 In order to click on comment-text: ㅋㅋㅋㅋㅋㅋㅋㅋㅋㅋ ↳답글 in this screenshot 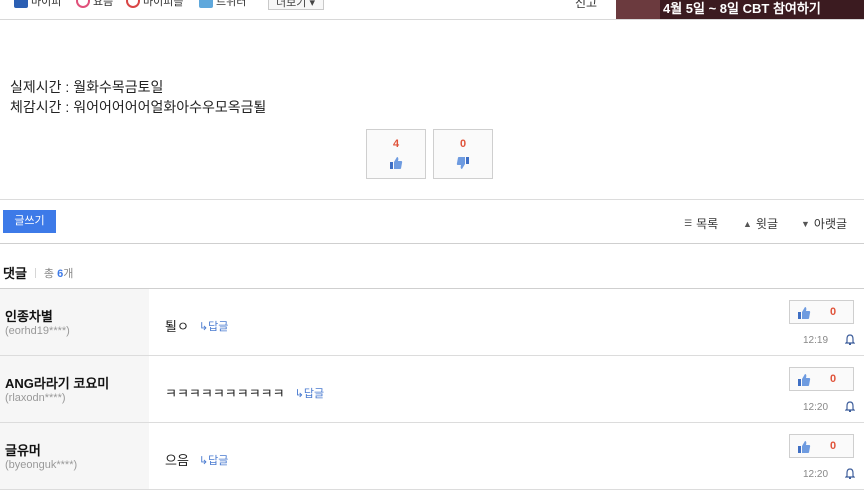, I will do `click(244, 392)`.